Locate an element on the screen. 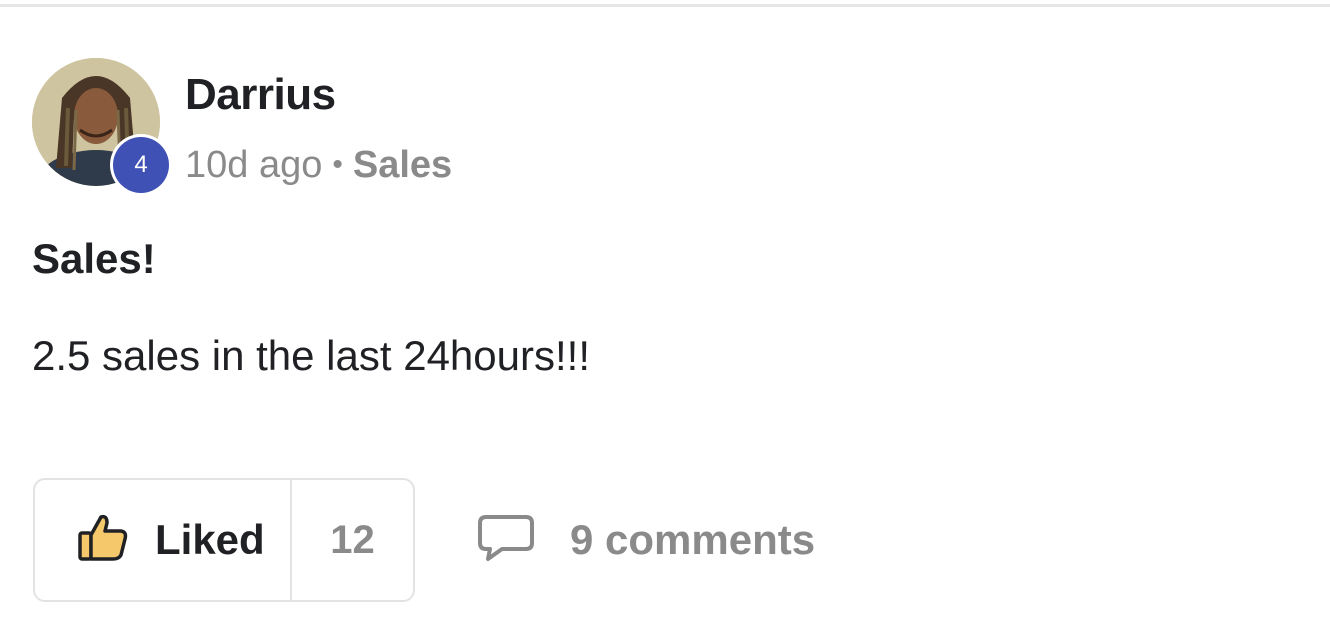 Image resolution: width=1330 pixels, height=644 pixels. like-count: 12 is located at coordinates (352, 540).